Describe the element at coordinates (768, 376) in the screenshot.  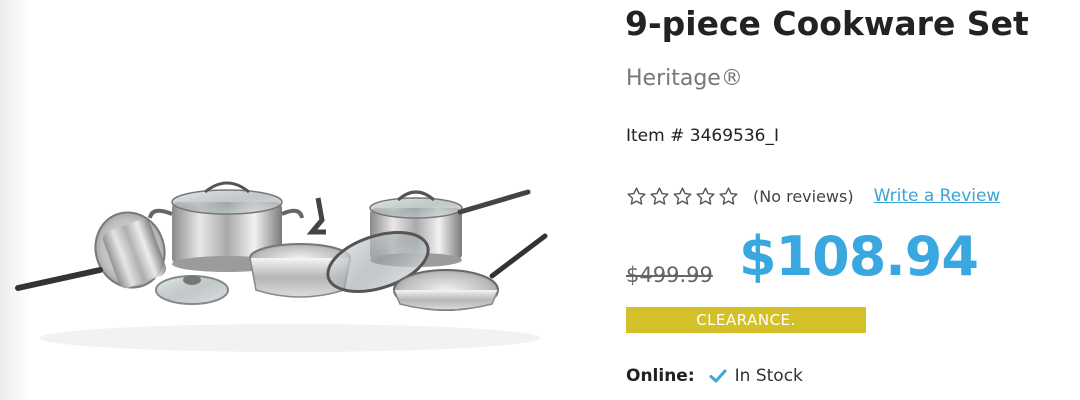
I see `stock-status: In Stock` at that location.